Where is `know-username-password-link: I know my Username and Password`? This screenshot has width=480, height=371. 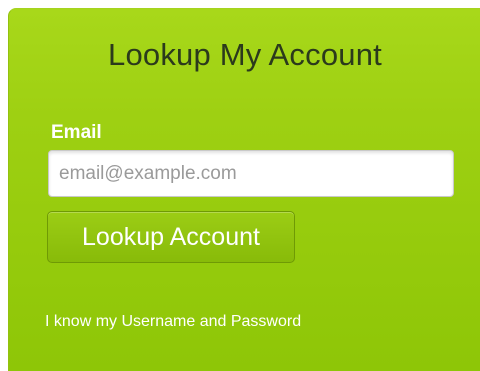
know-username-password-link: I know my Username and Password is located at coordinates (173, 322).